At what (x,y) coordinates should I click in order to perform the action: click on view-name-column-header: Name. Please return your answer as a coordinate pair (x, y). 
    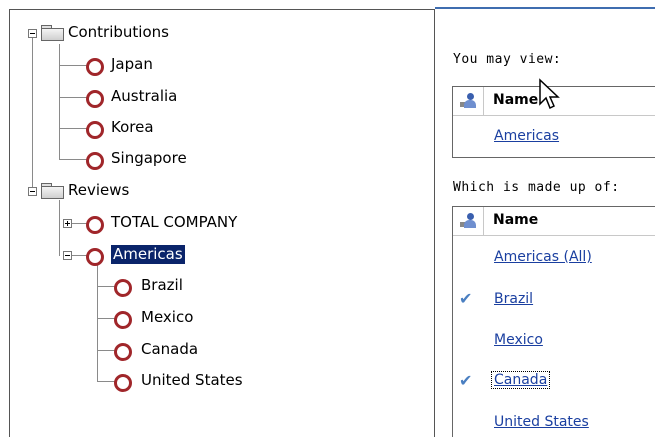
    Looking at the image, I should click on (515, 100).